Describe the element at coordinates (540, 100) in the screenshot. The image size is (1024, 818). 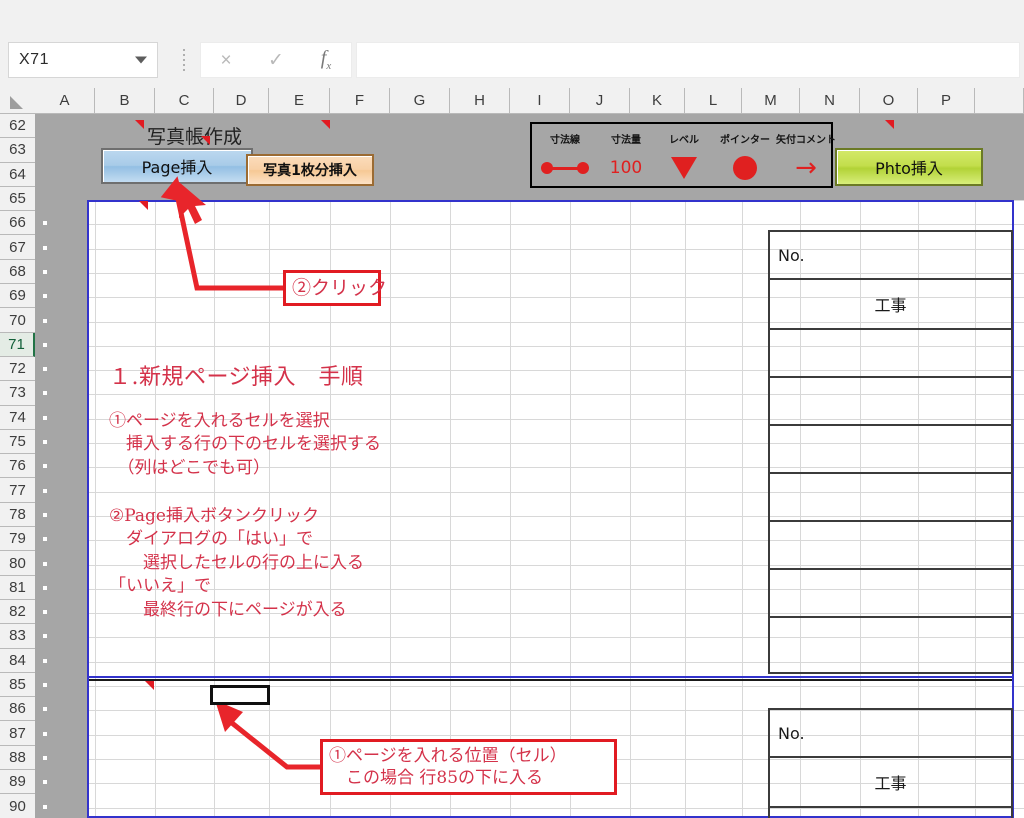
I see `column-header-i: I` at that location.